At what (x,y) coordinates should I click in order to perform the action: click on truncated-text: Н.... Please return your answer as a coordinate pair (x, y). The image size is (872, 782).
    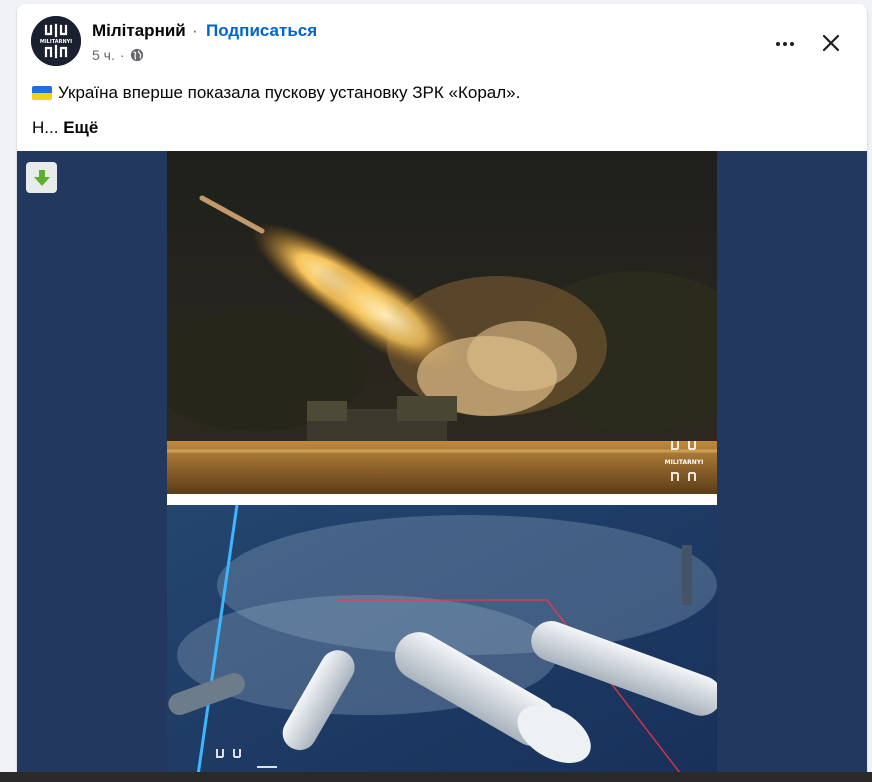
    Looking at the image, I should click on (45, 127).